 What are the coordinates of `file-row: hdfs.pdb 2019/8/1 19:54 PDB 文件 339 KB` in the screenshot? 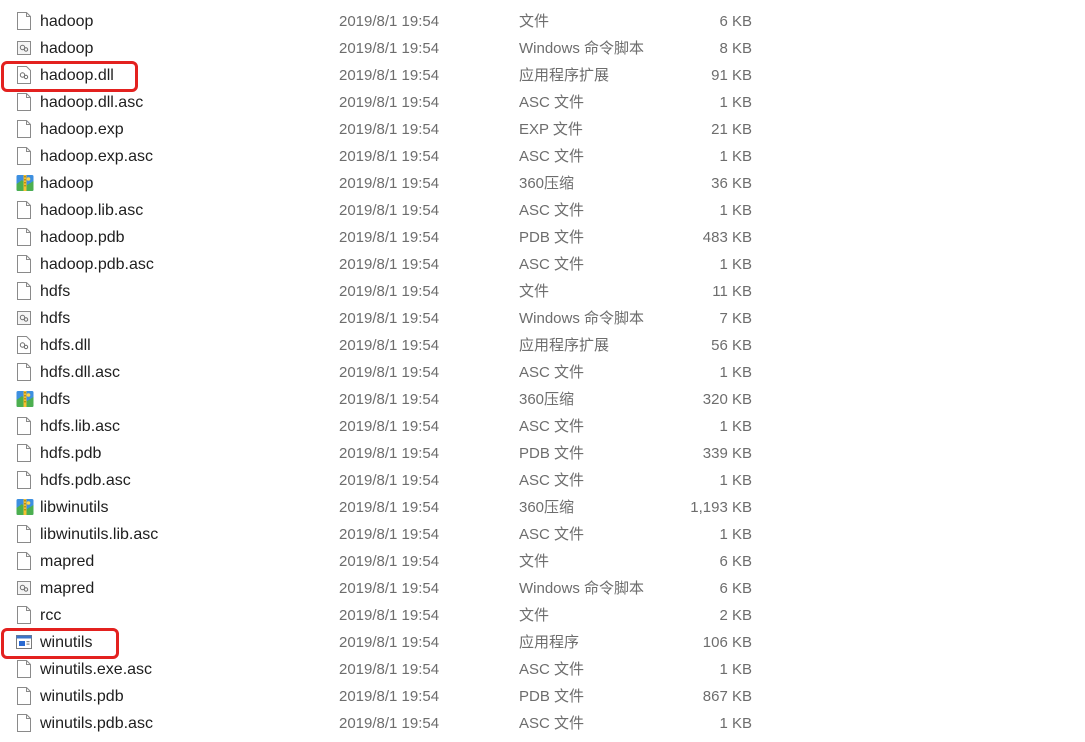 It's located at (542, 453).